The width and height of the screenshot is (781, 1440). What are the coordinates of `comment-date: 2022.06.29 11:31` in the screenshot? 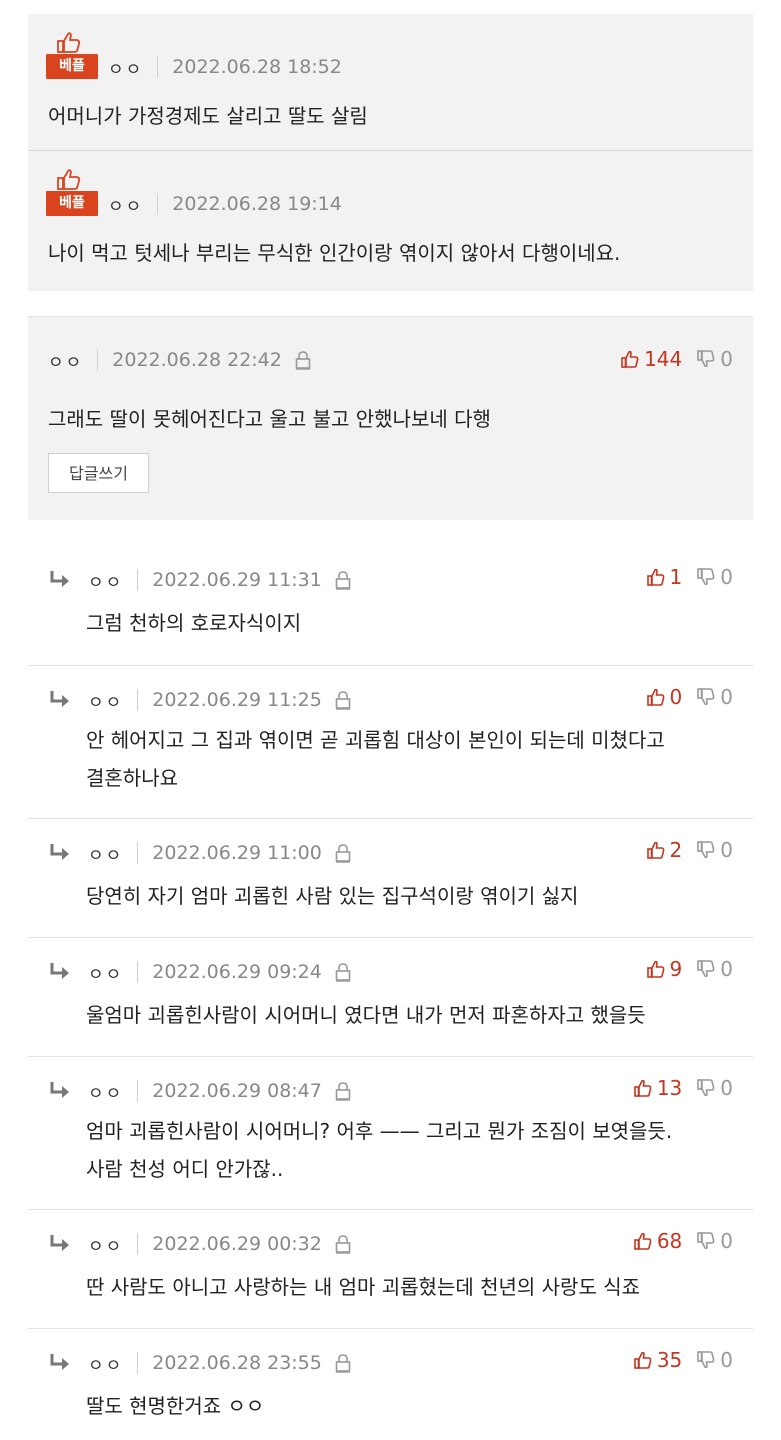 It's located at (237, 580).